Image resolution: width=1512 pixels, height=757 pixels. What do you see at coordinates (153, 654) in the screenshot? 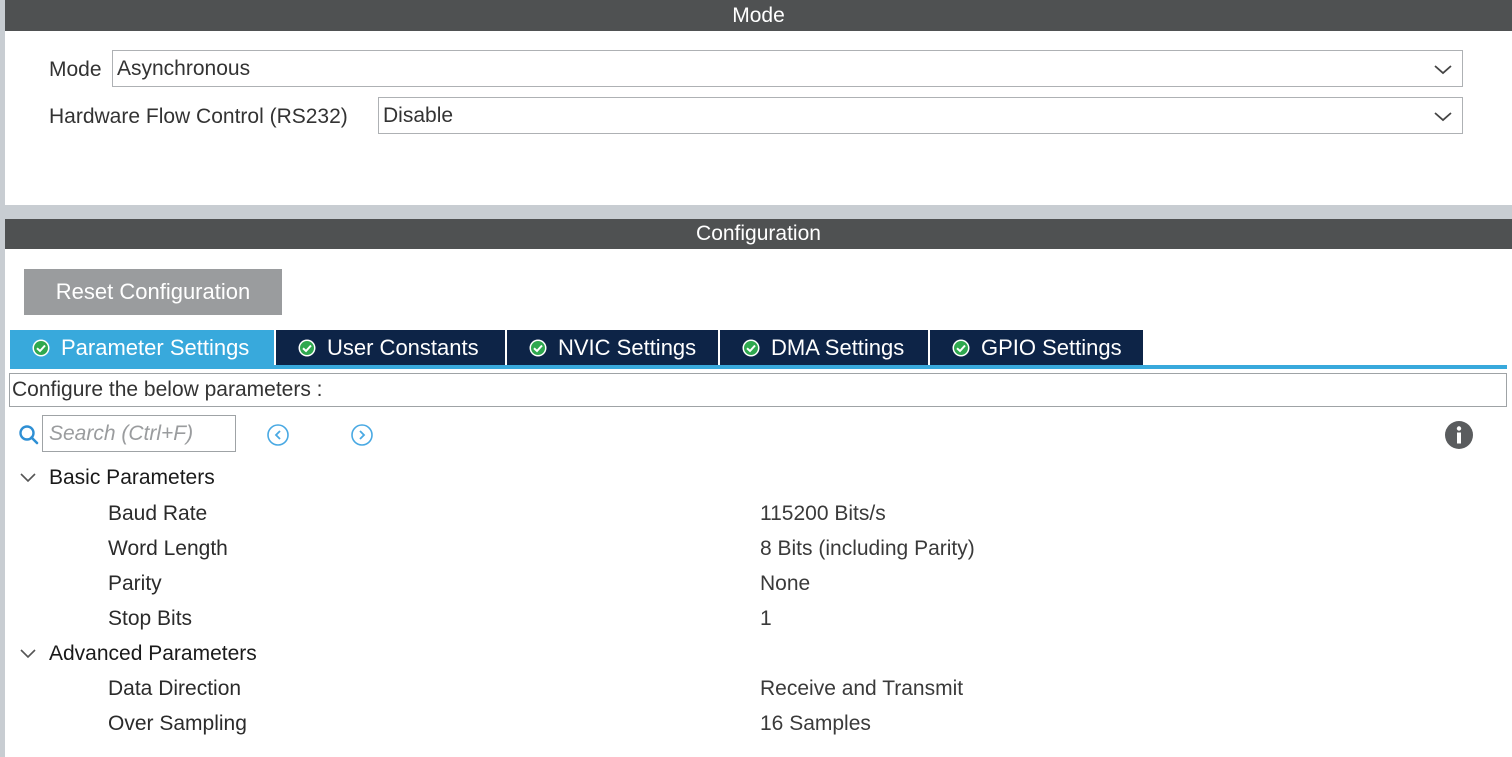
I see `group-advanced-parameters: Advanced Parameters` at bounding box center [153, 654].